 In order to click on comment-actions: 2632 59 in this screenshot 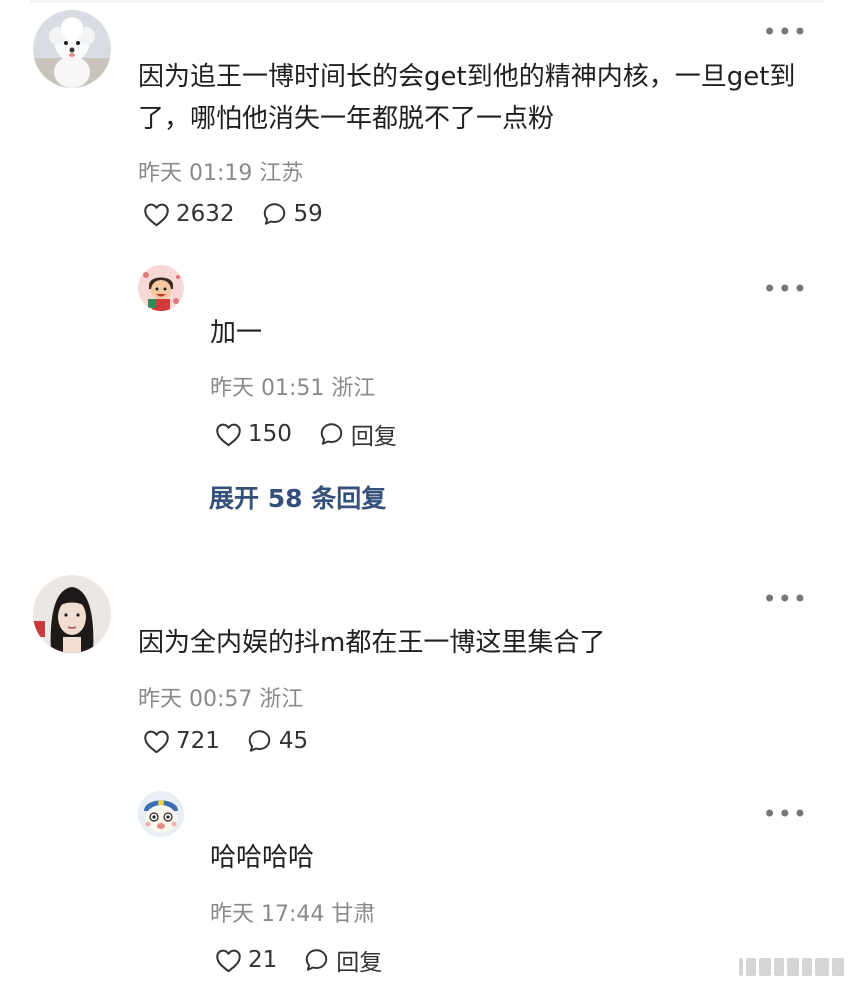, I will do `click(233, 214)`.